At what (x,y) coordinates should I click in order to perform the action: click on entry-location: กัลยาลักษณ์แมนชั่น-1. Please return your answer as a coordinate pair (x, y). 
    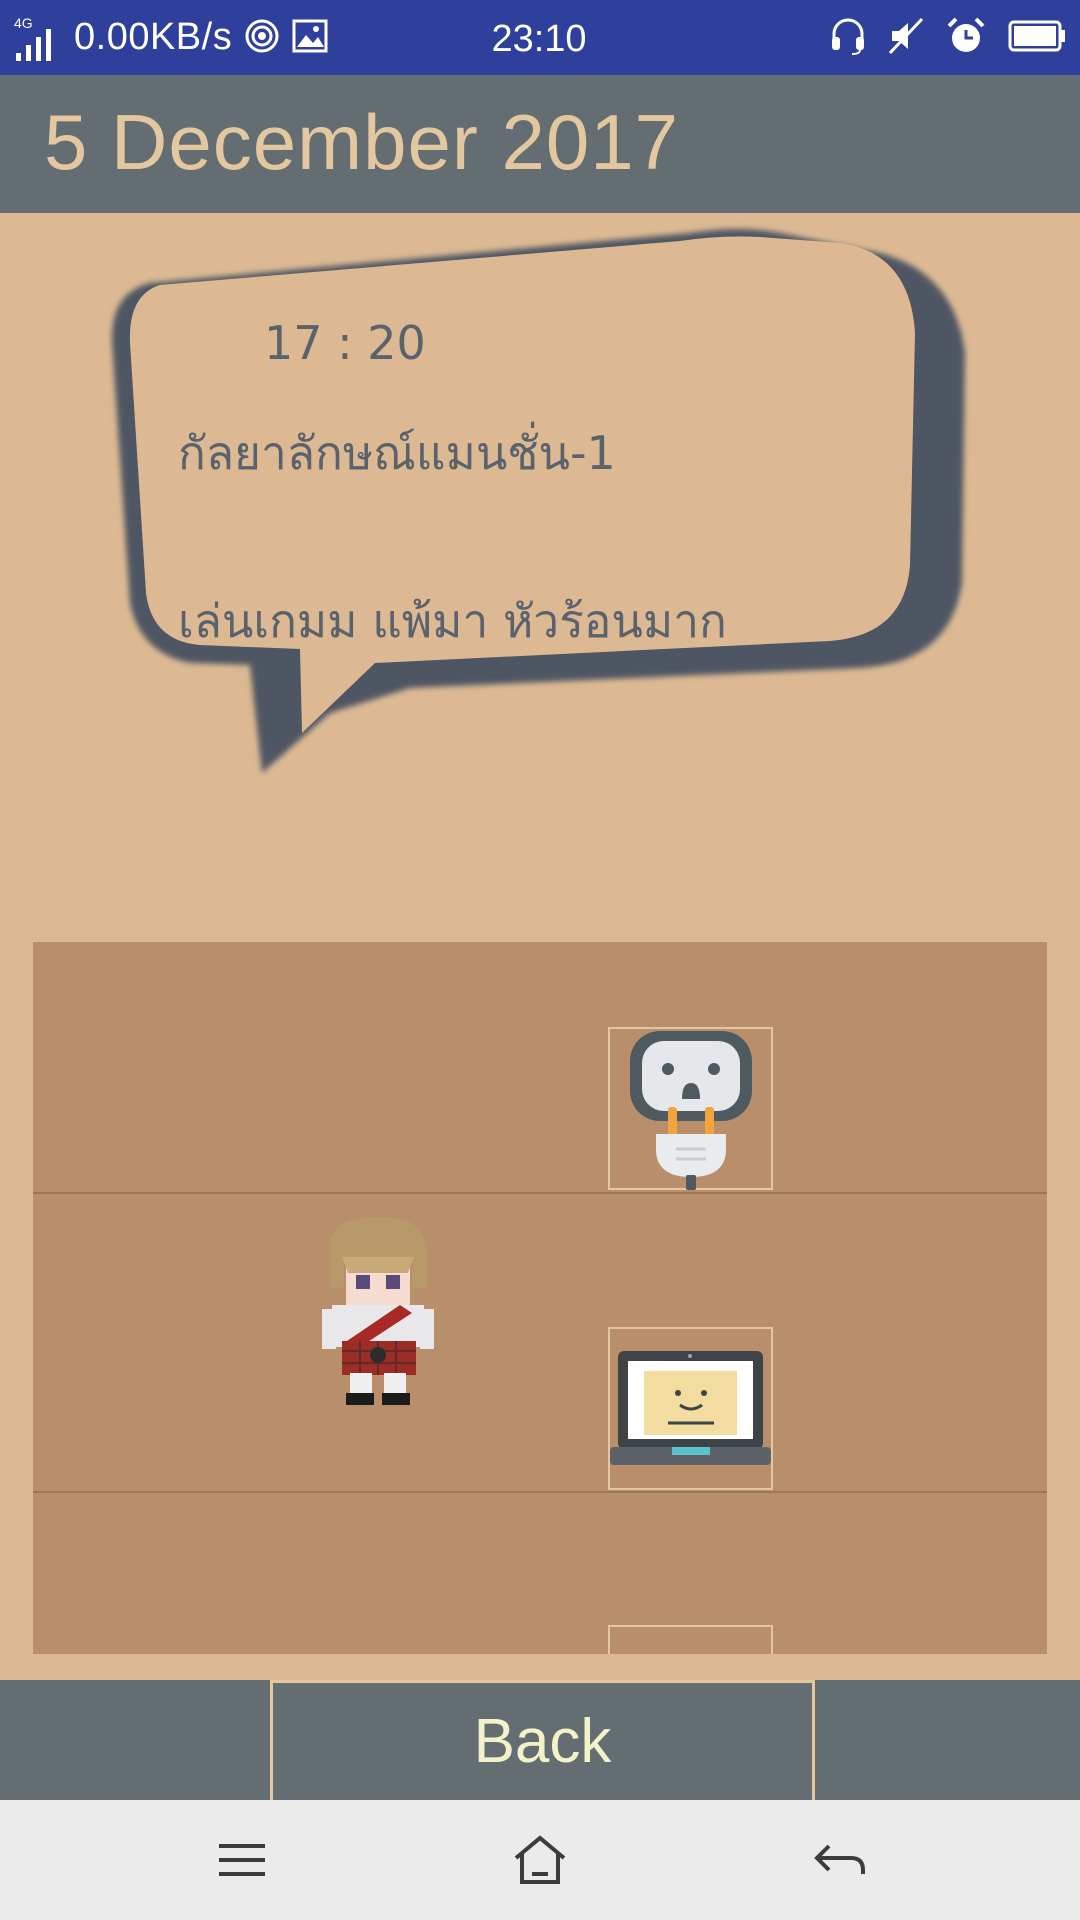
    Looking at the image, I should click on (397, 453).